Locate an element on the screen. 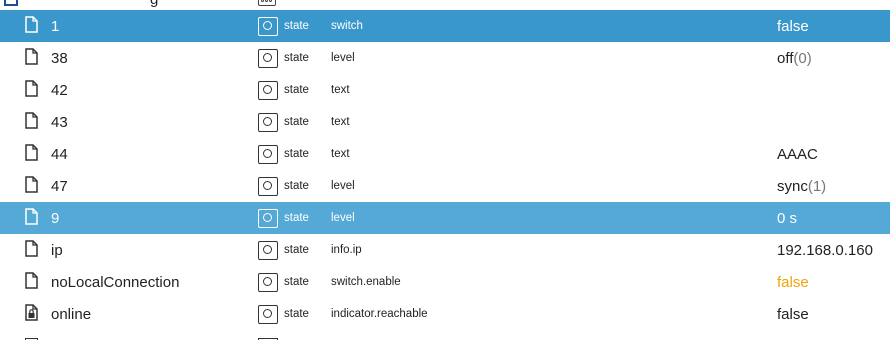 This screenshot has width=890, height=340. object-value: 0 s is located at coordinates (787, 218).